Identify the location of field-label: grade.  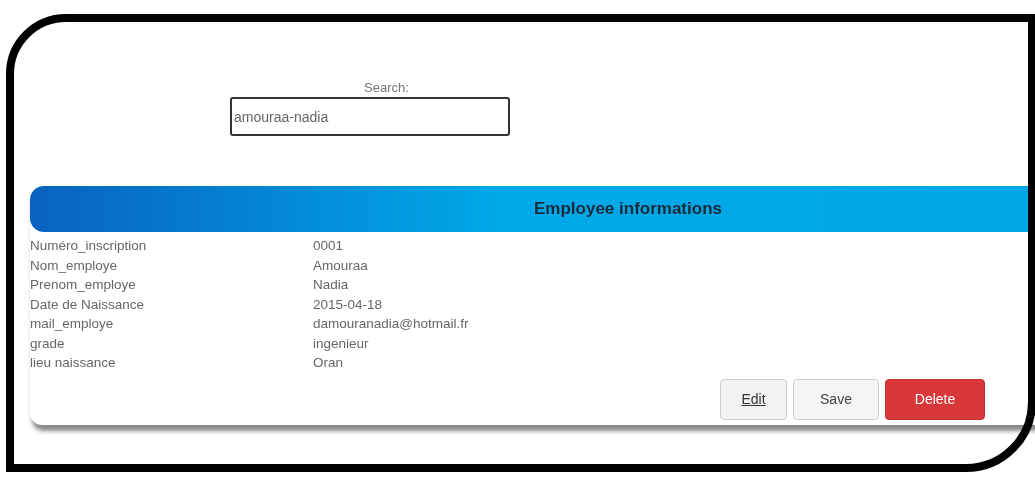
(48, 343).